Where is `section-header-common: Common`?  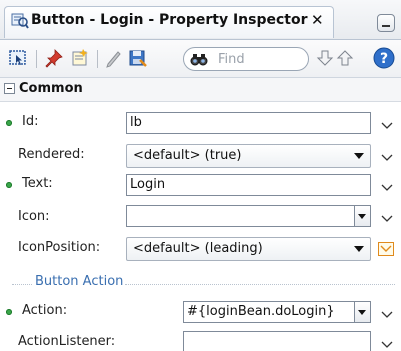
section-header-common: Common is located at coordinates (200, 90).